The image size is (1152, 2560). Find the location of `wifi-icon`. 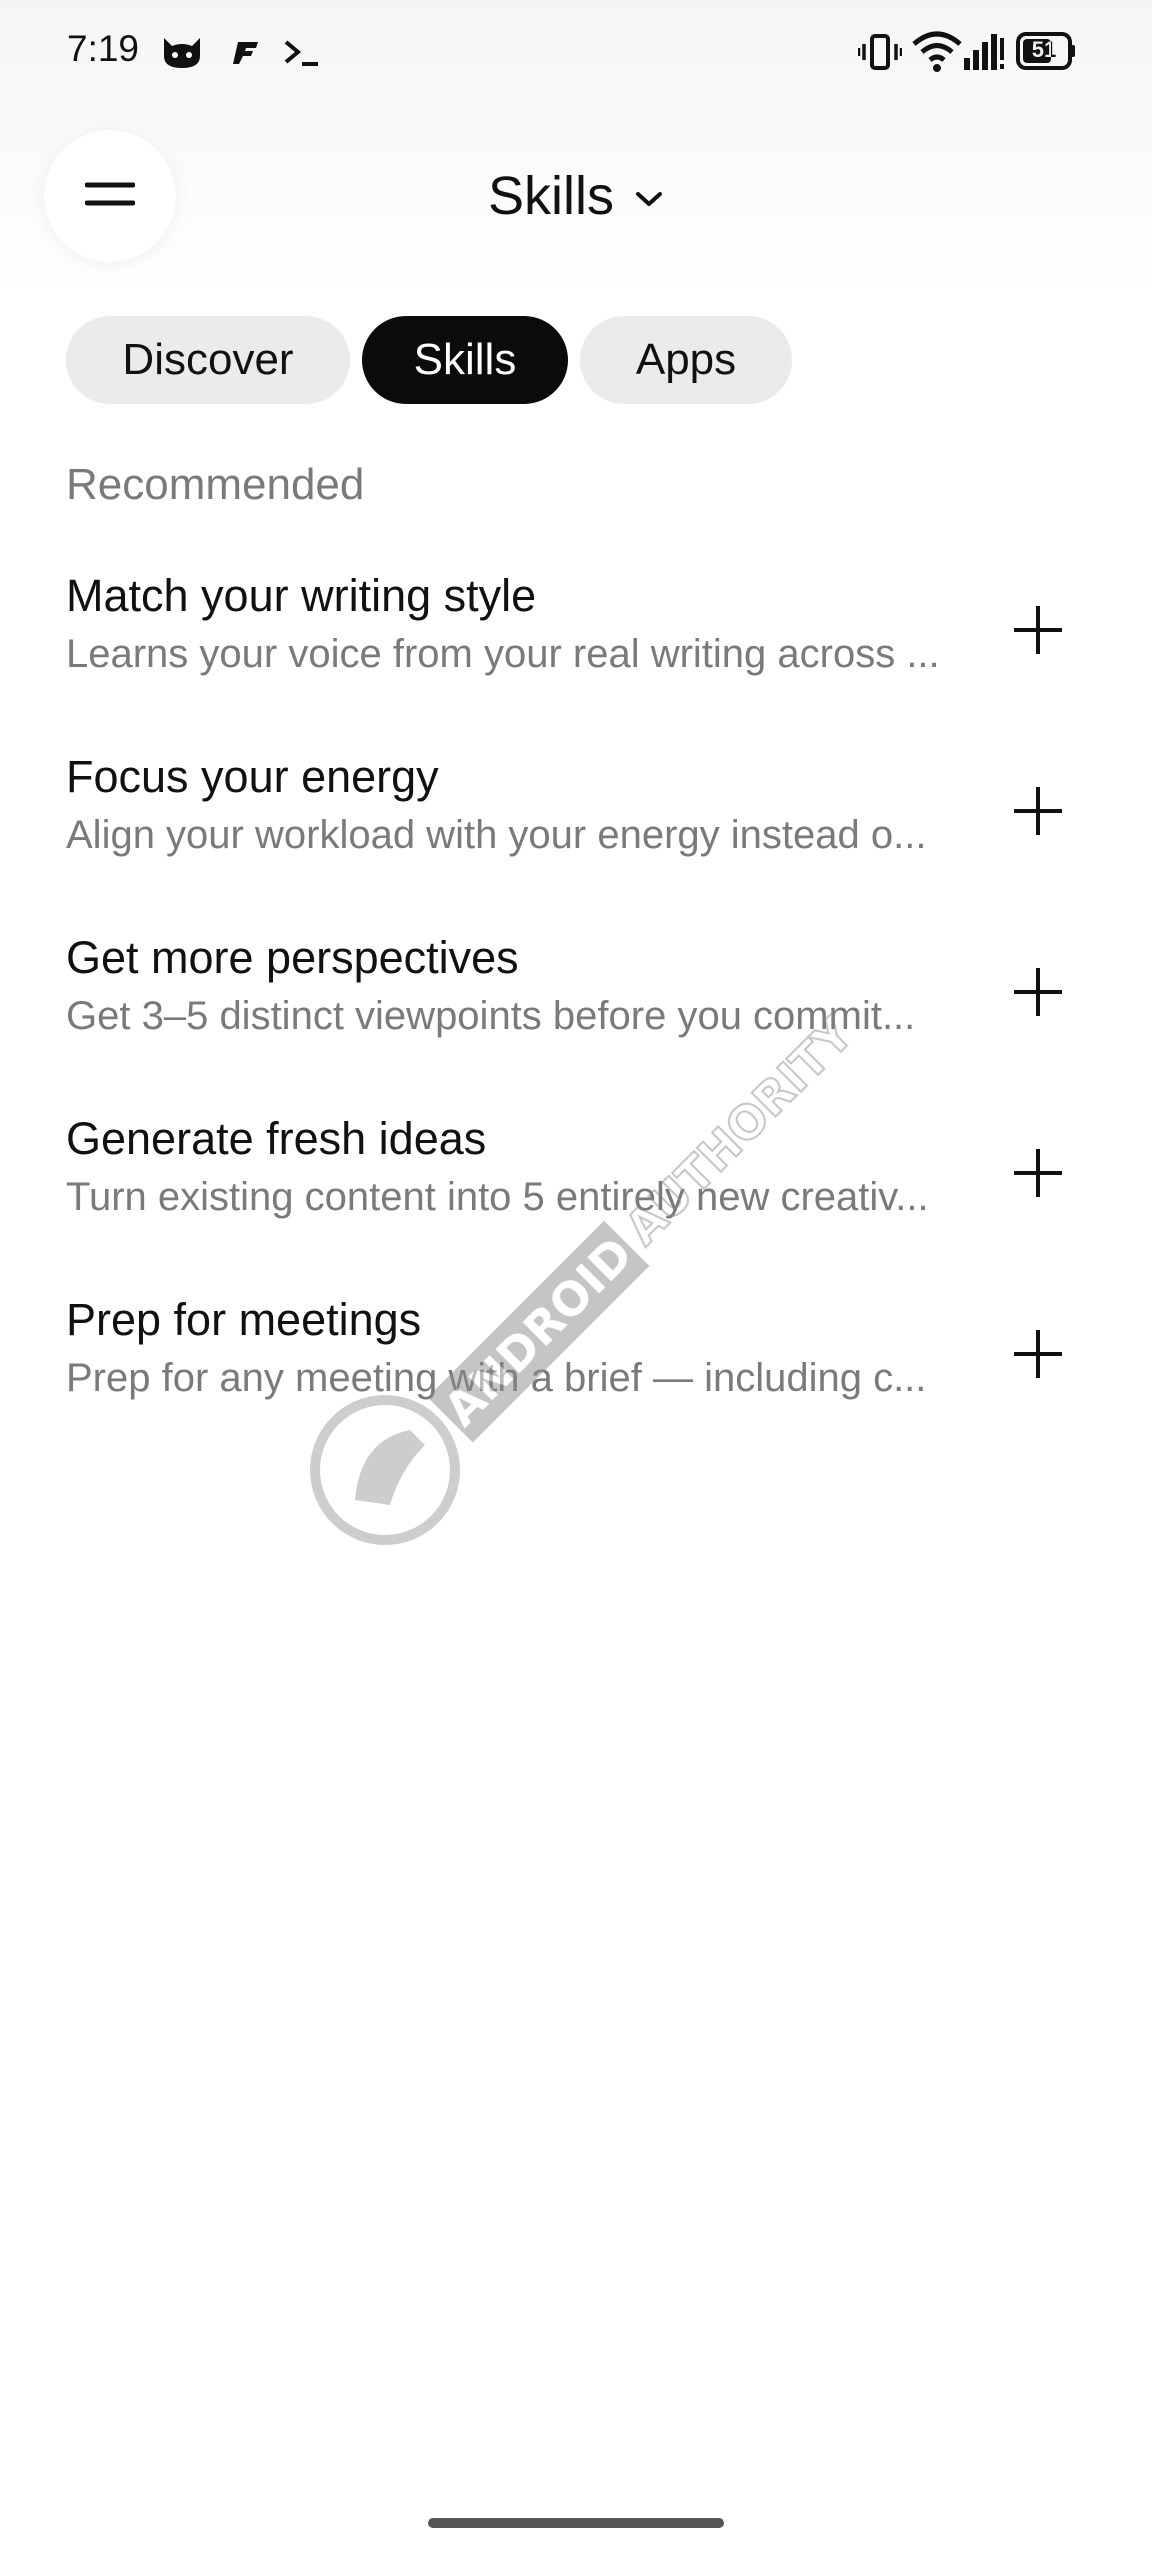

wifi-icon is located at coordinates (937, 54).